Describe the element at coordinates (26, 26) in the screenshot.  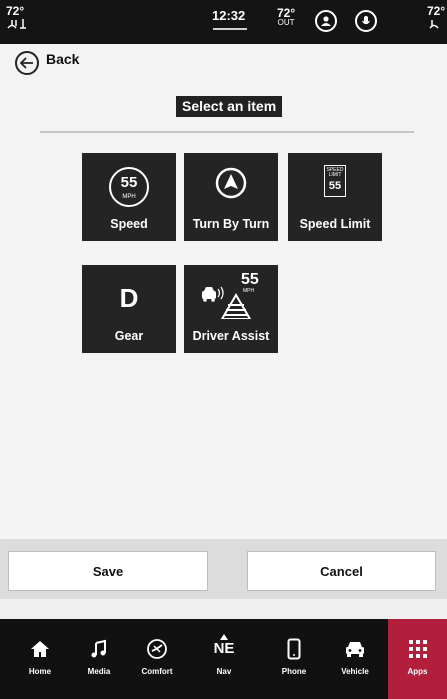
I see `seat-heat-icon` at that location.